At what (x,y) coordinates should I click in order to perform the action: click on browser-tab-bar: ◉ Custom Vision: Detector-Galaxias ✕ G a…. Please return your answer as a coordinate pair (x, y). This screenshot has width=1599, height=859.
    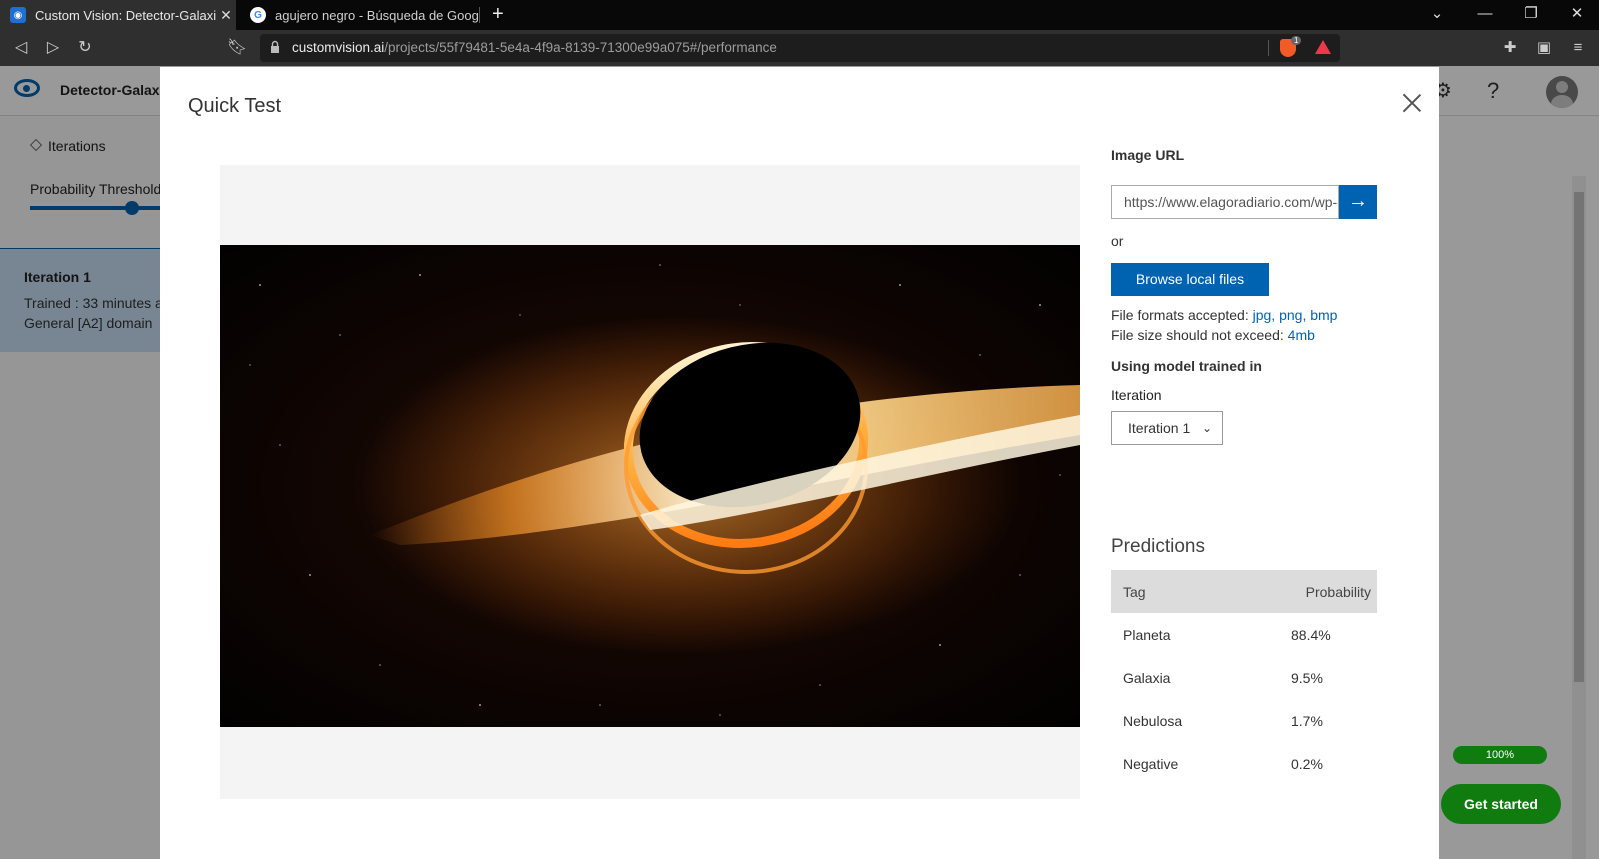
    Looking at the image, I should click on (799, 15).